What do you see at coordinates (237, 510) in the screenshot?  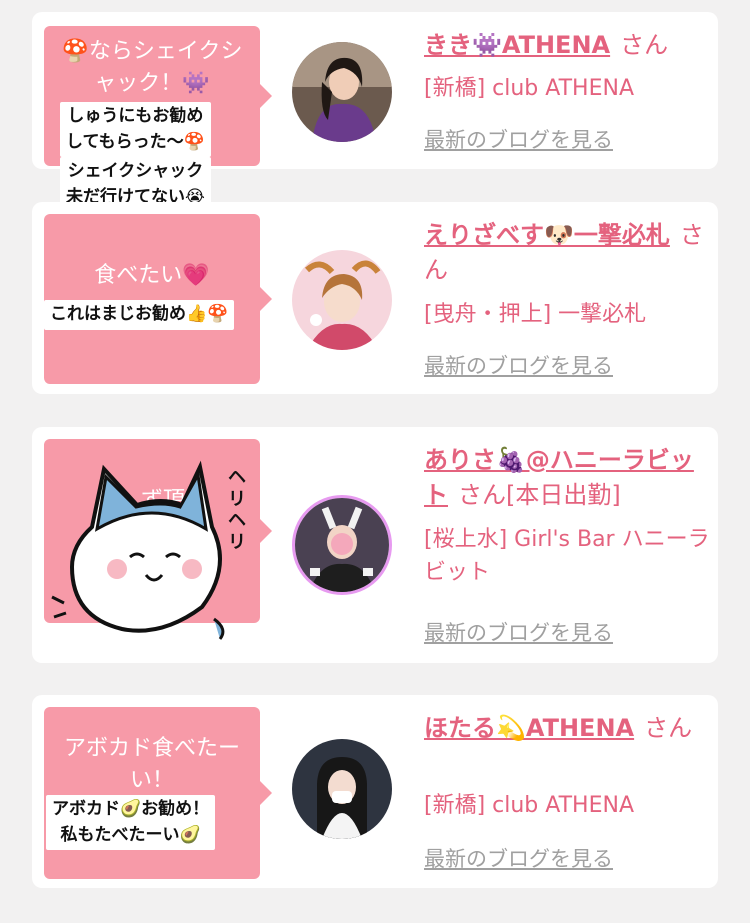 I see `hand-lettering: ヘリヘリ` at bounding box center [237, 510].